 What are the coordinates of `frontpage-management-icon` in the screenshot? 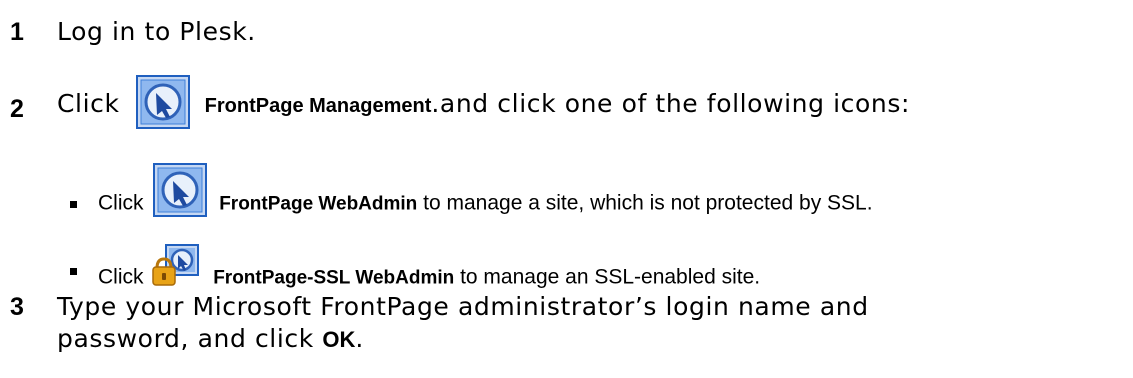 It's located at (163, 102).